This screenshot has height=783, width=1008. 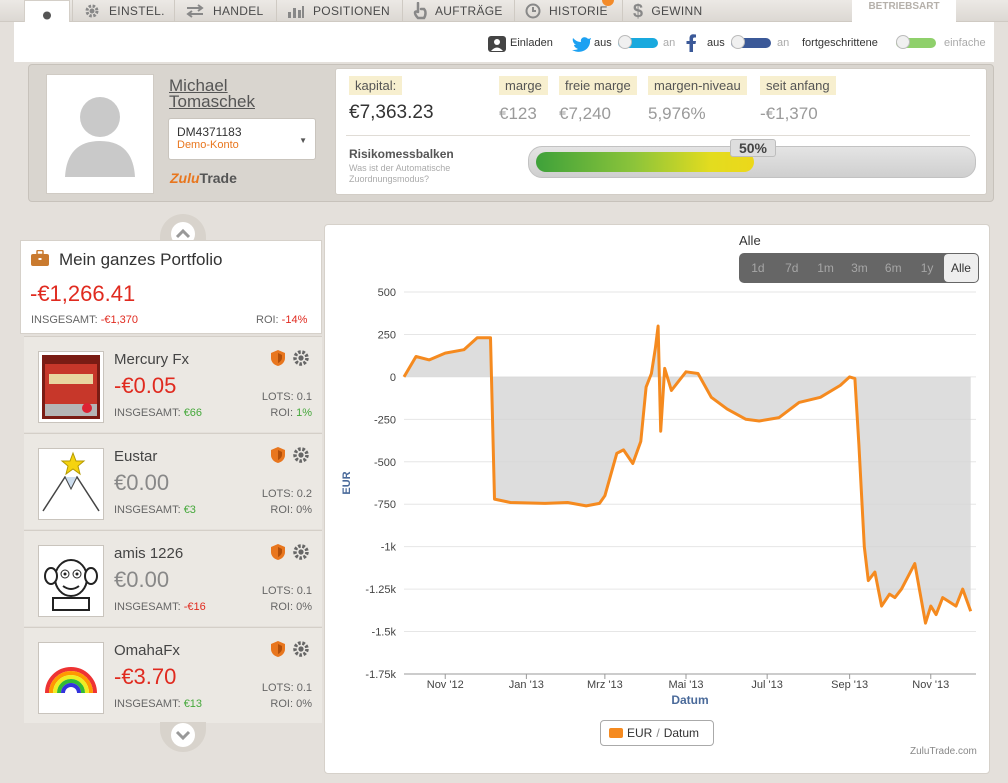 I want to click on avatar-placeholder-icon, so click(x=100, y=137).